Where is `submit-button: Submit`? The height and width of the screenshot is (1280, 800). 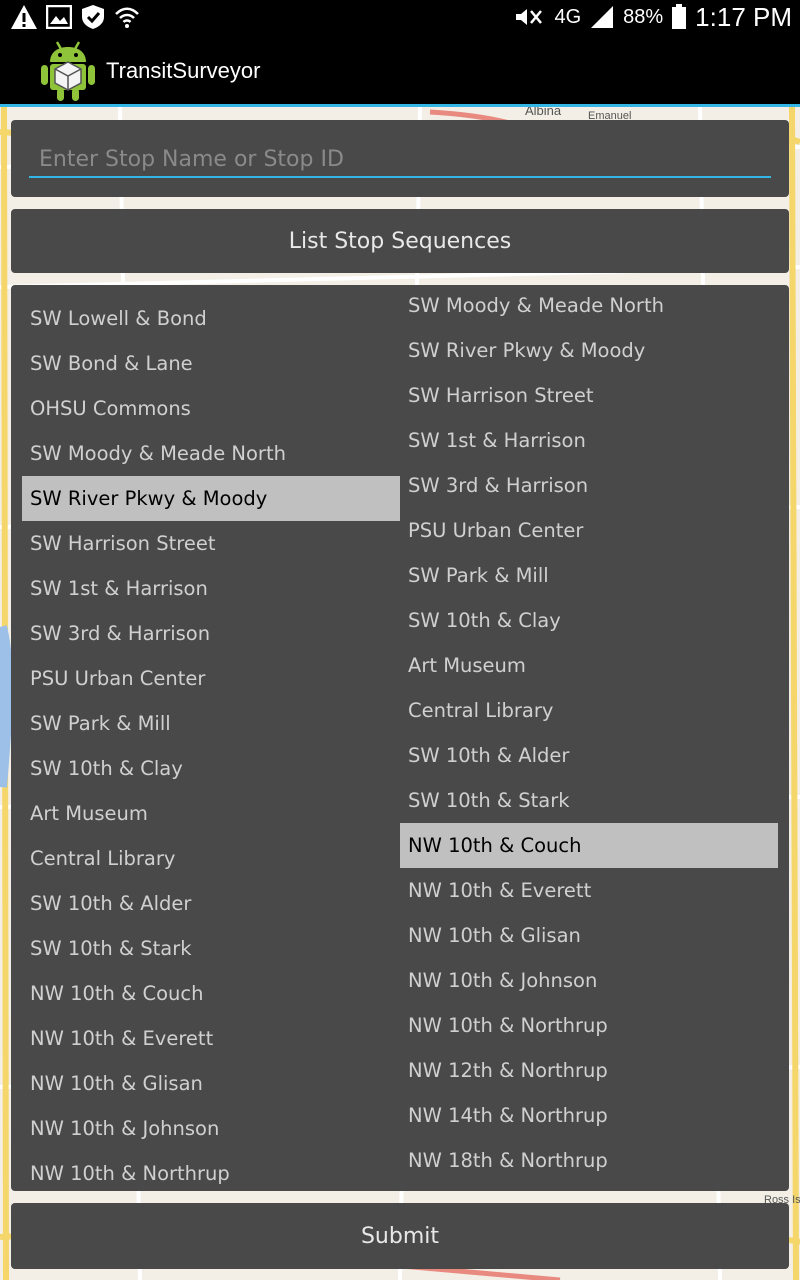
submit-button: Submit is located at coordinates (400, 1236).